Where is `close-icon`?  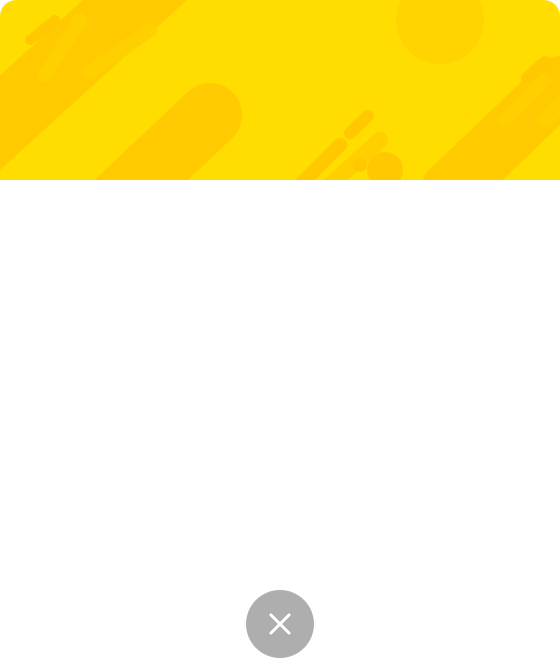 close-icon is located at coordinates (280, 624).